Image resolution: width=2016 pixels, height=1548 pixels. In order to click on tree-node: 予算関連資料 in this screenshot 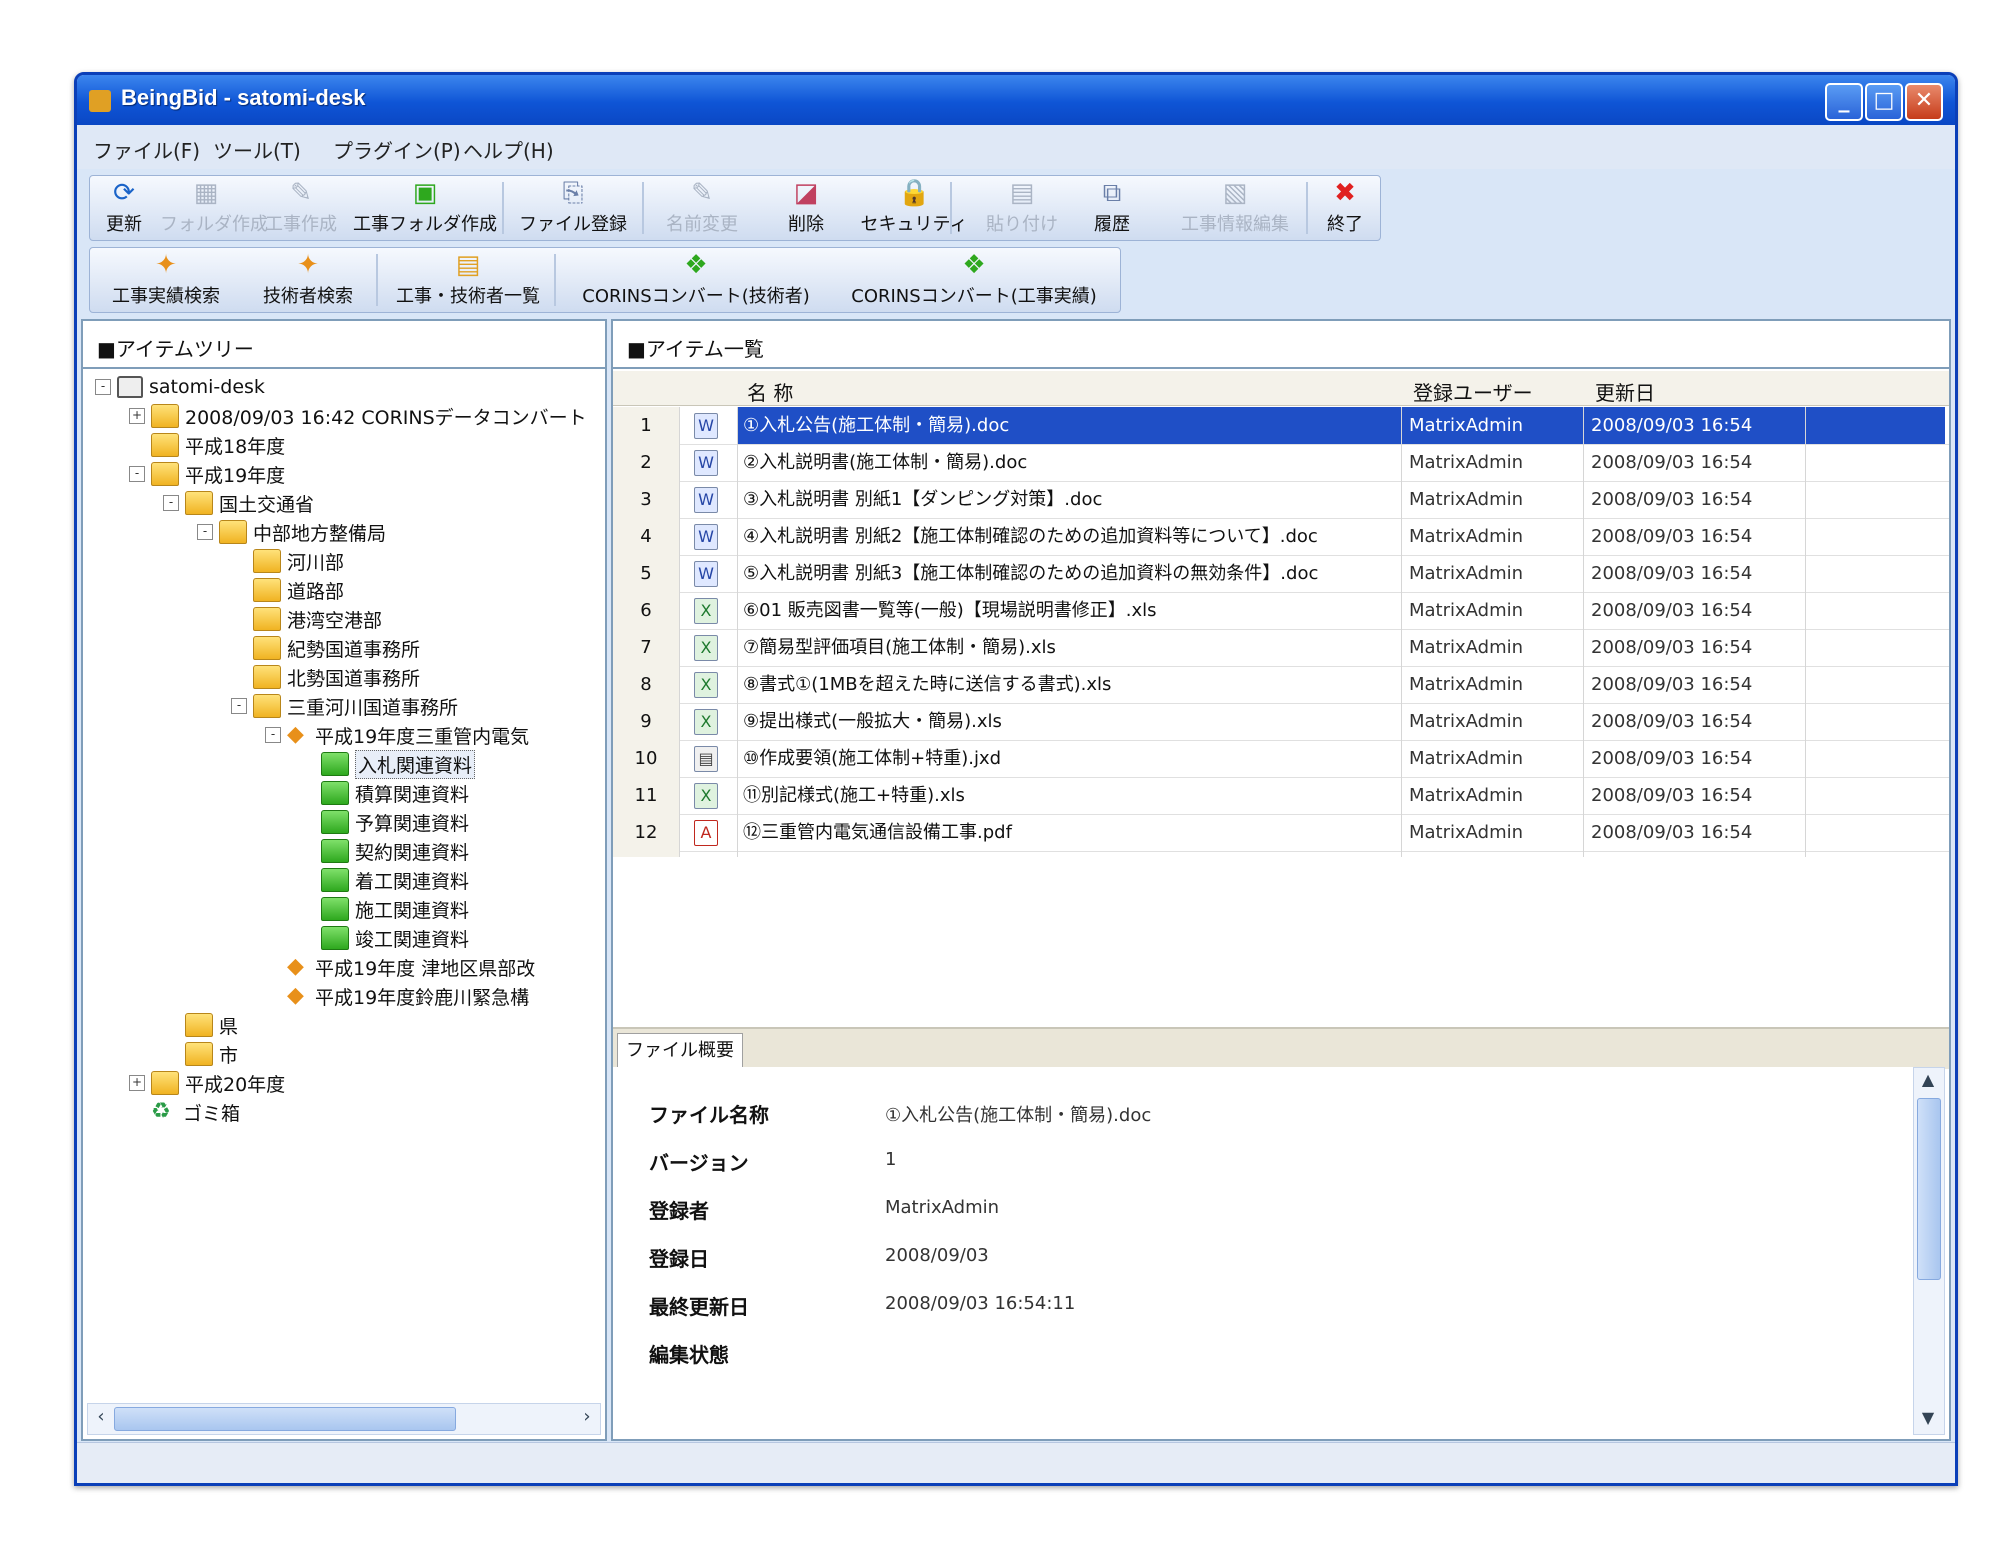, I will do `click(384, 822)`.